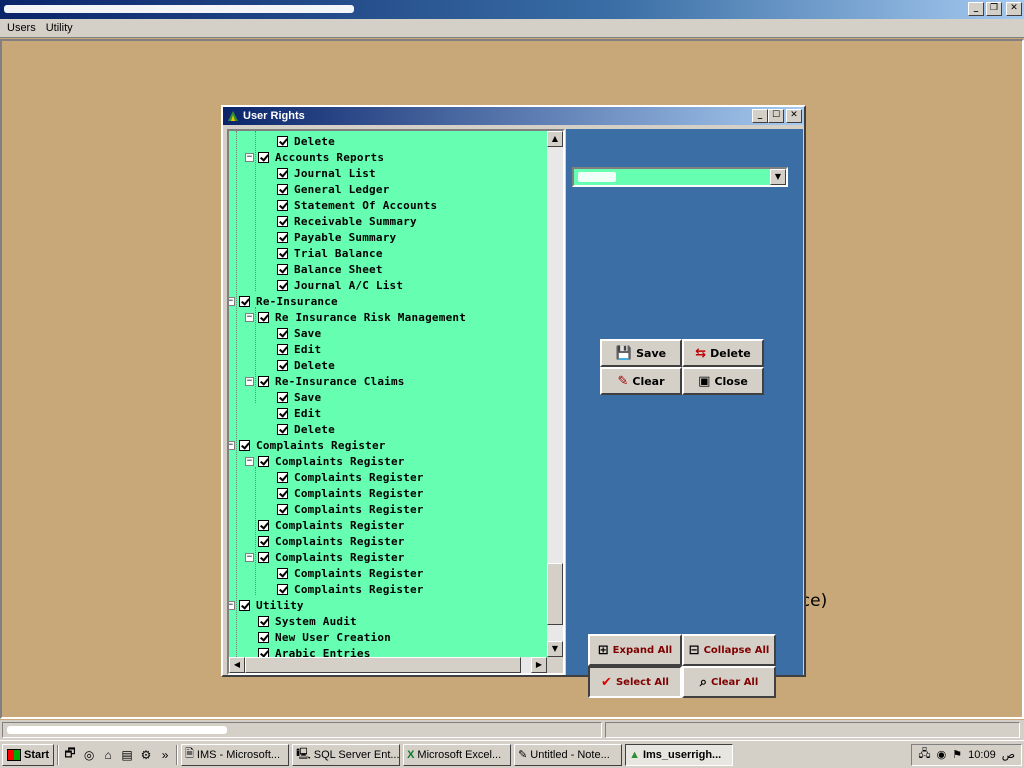 The width and height of the screenshot is (1024, 768). What do you see at coordinates (942, 754) in the screenshot?
I see `sound-icon: ◉` at bounding box center [942, 754].